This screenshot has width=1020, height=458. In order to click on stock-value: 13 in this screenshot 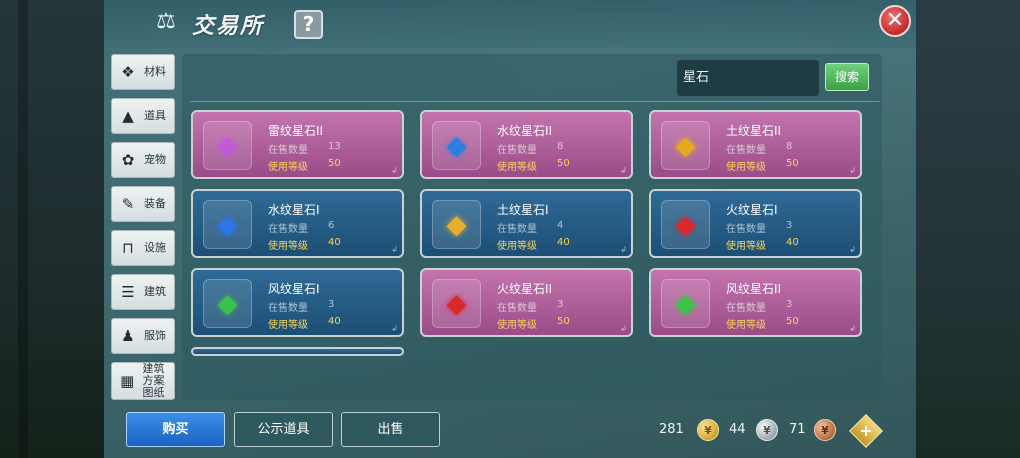, I will do `click(334, 146)`.